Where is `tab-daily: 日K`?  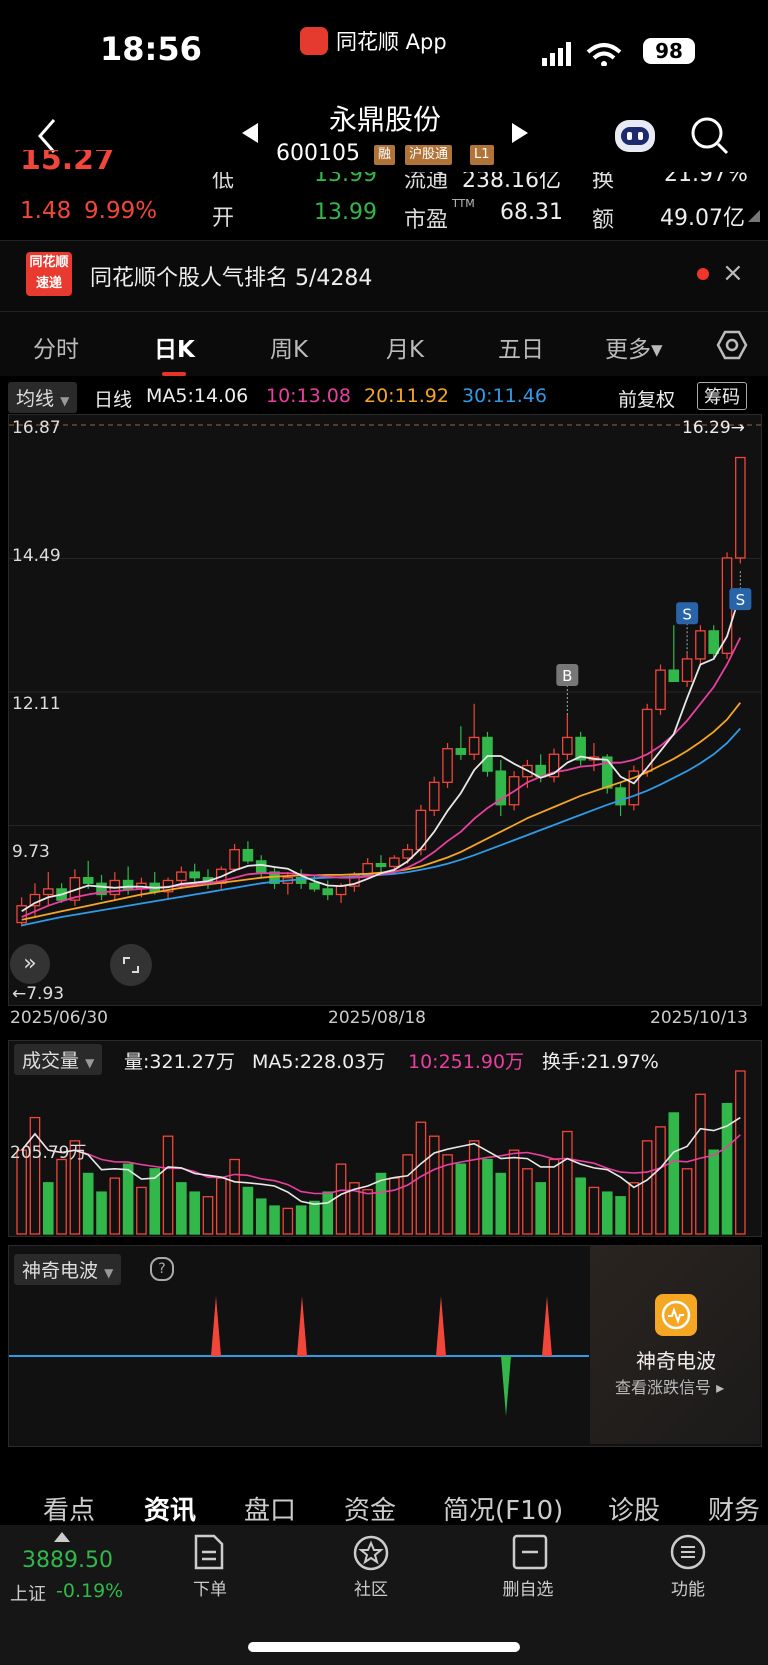
tab-daily: 日K is located at coordinates (174, 347).